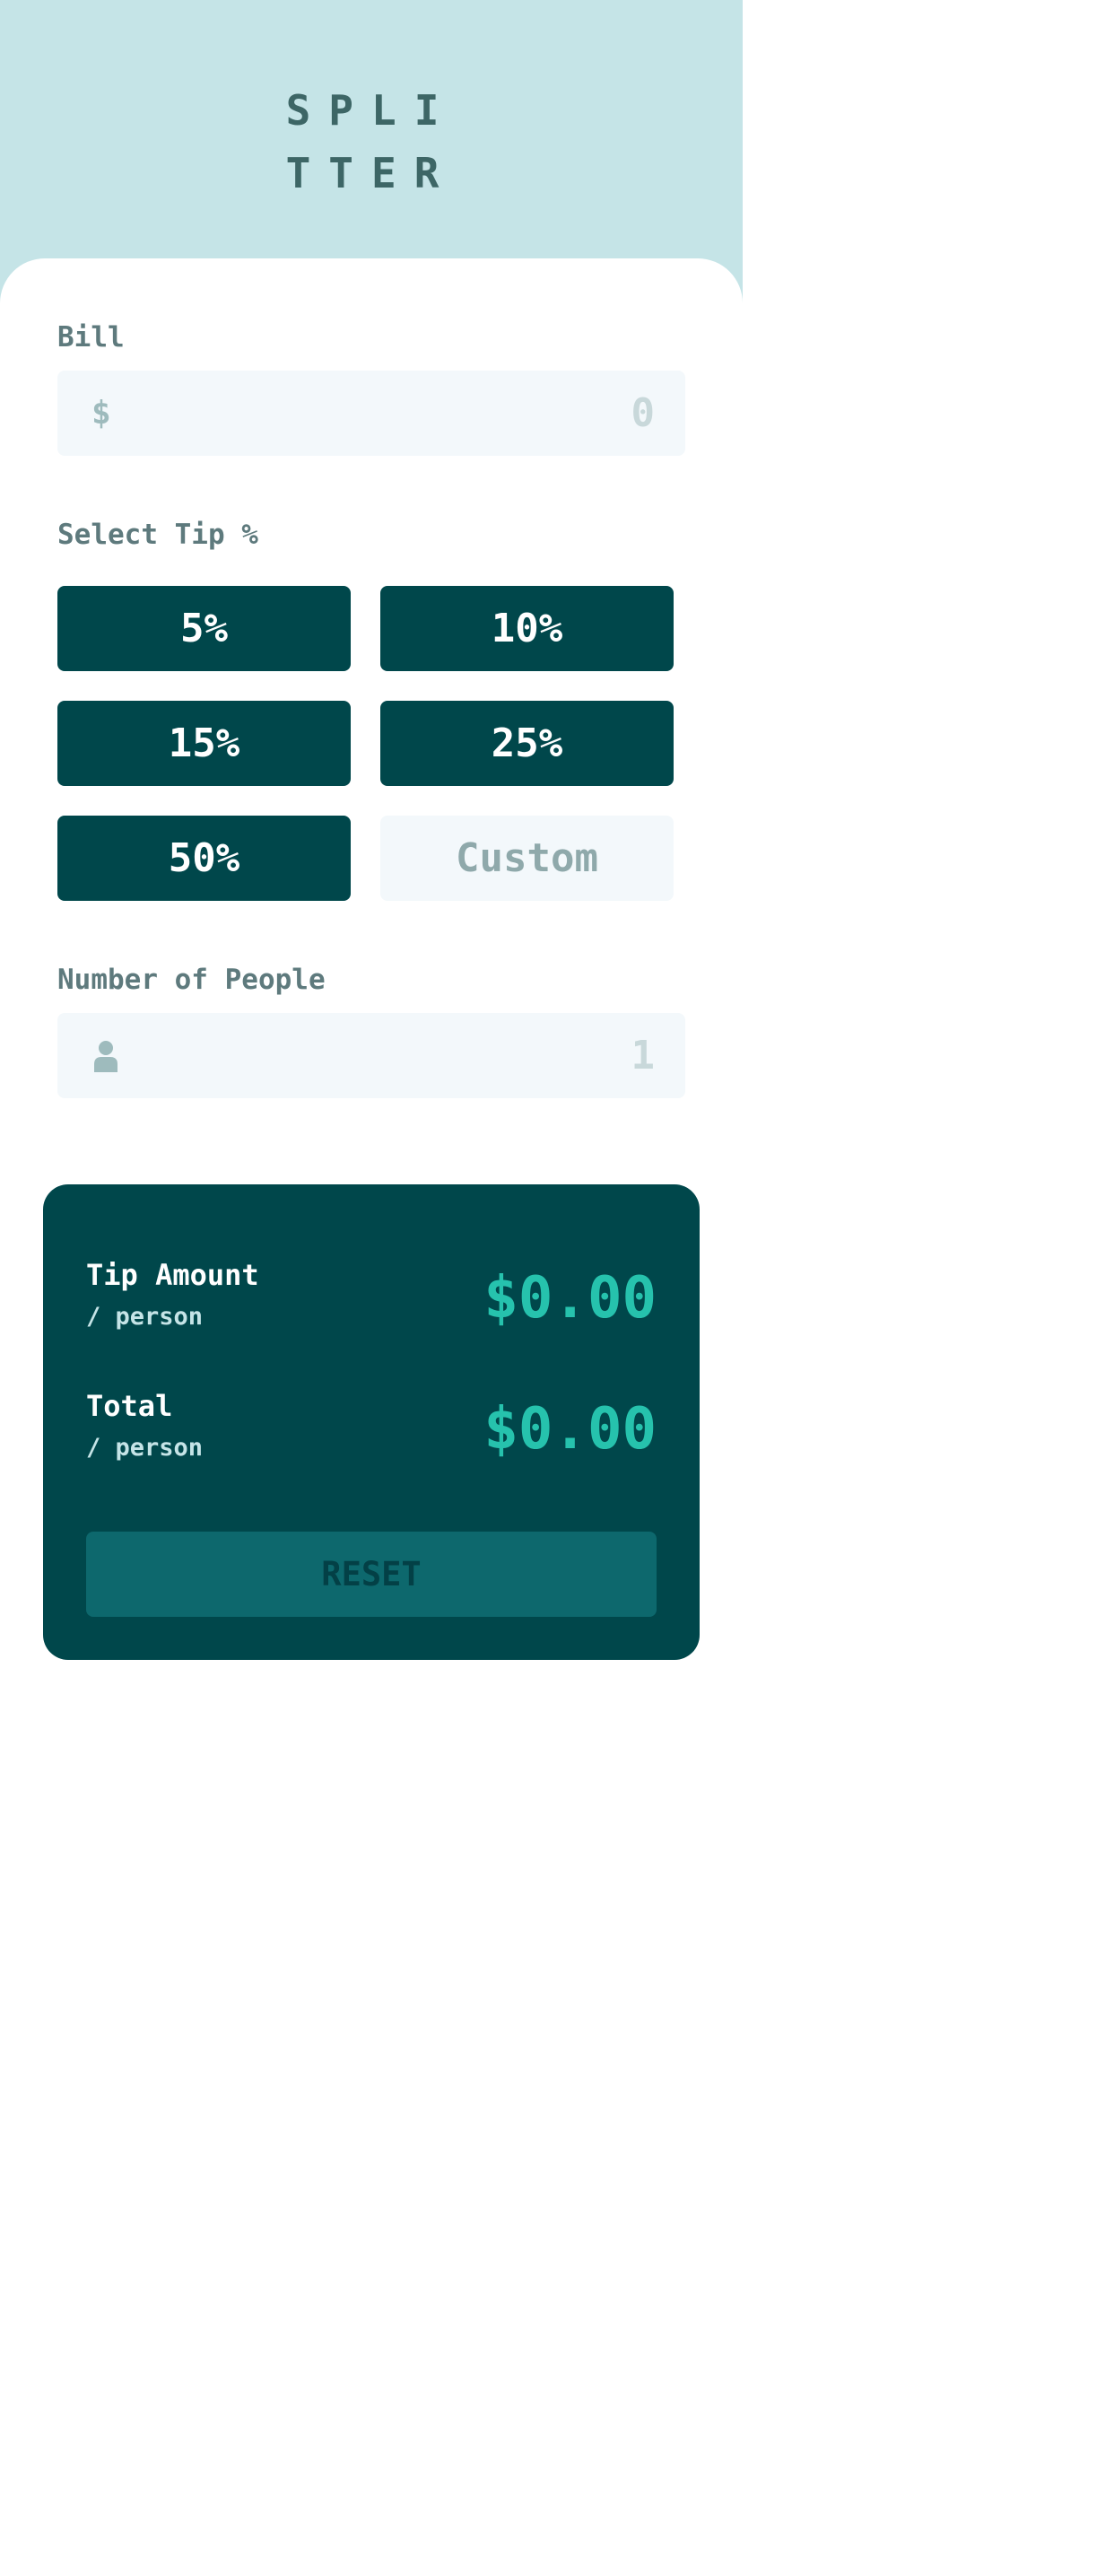 This screenshot has width=1114, height=2576. What do you see at coordinates (204, 743) in the screenshot?
I see `tip-button-15: 15%` at bounding box center [204, 743].